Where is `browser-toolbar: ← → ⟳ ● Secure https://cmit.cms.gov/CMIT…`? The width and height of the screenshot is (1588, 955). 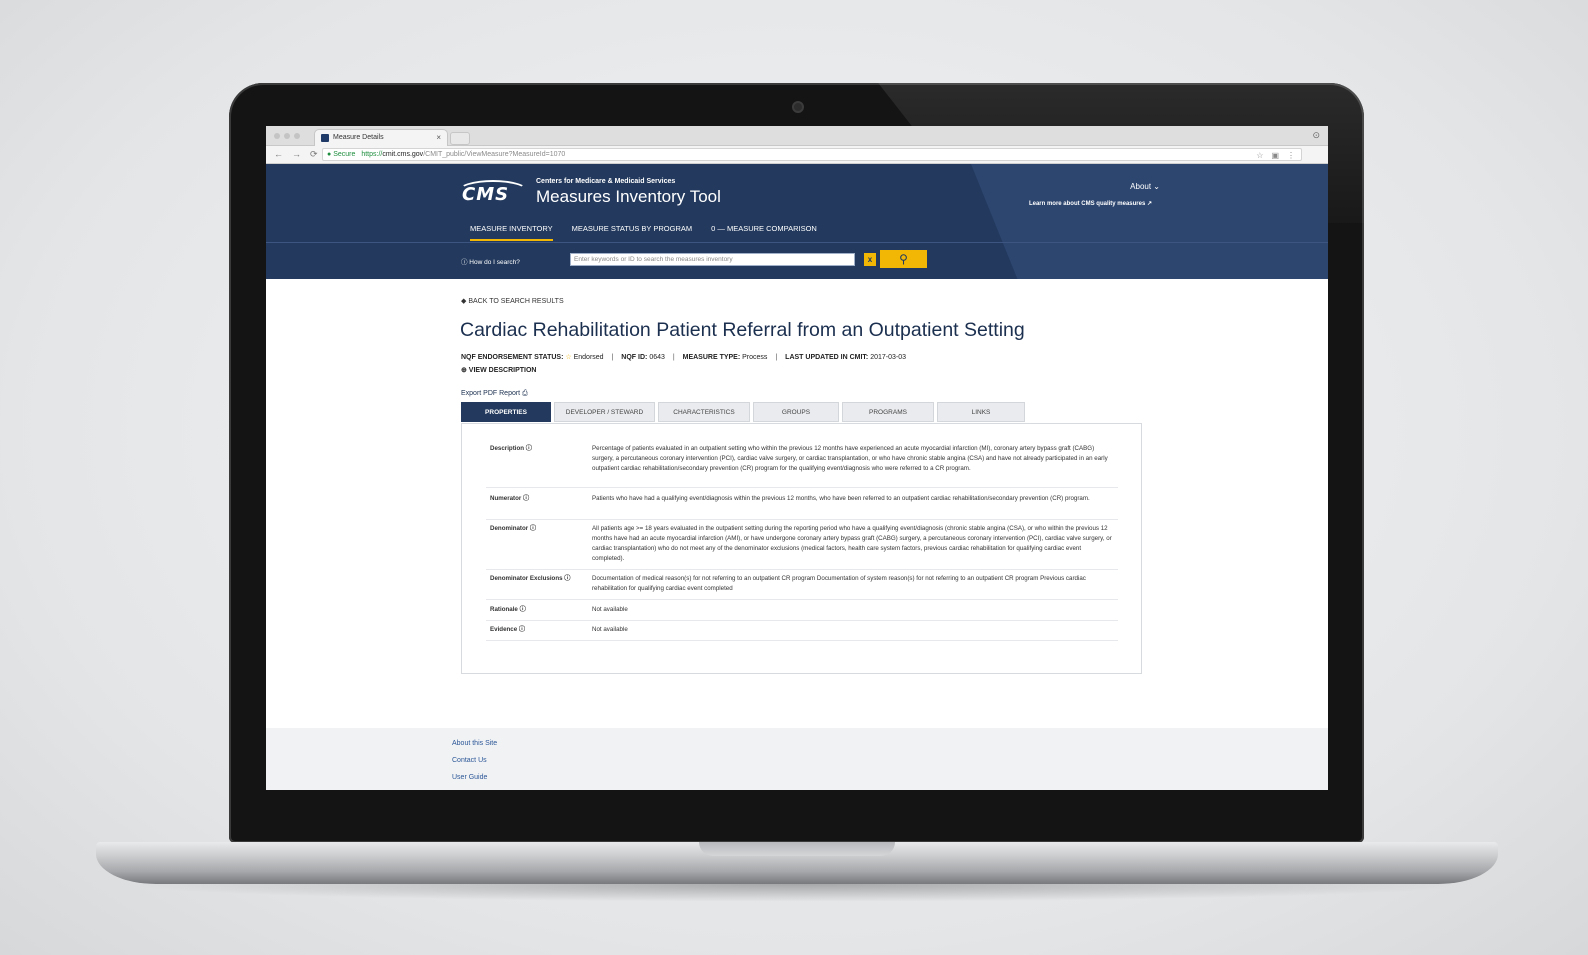
browser-toolbar: ← → ⟳ ● Secure https://cmit.cms.gov/CMIT… is located at coordinates (797, 155).